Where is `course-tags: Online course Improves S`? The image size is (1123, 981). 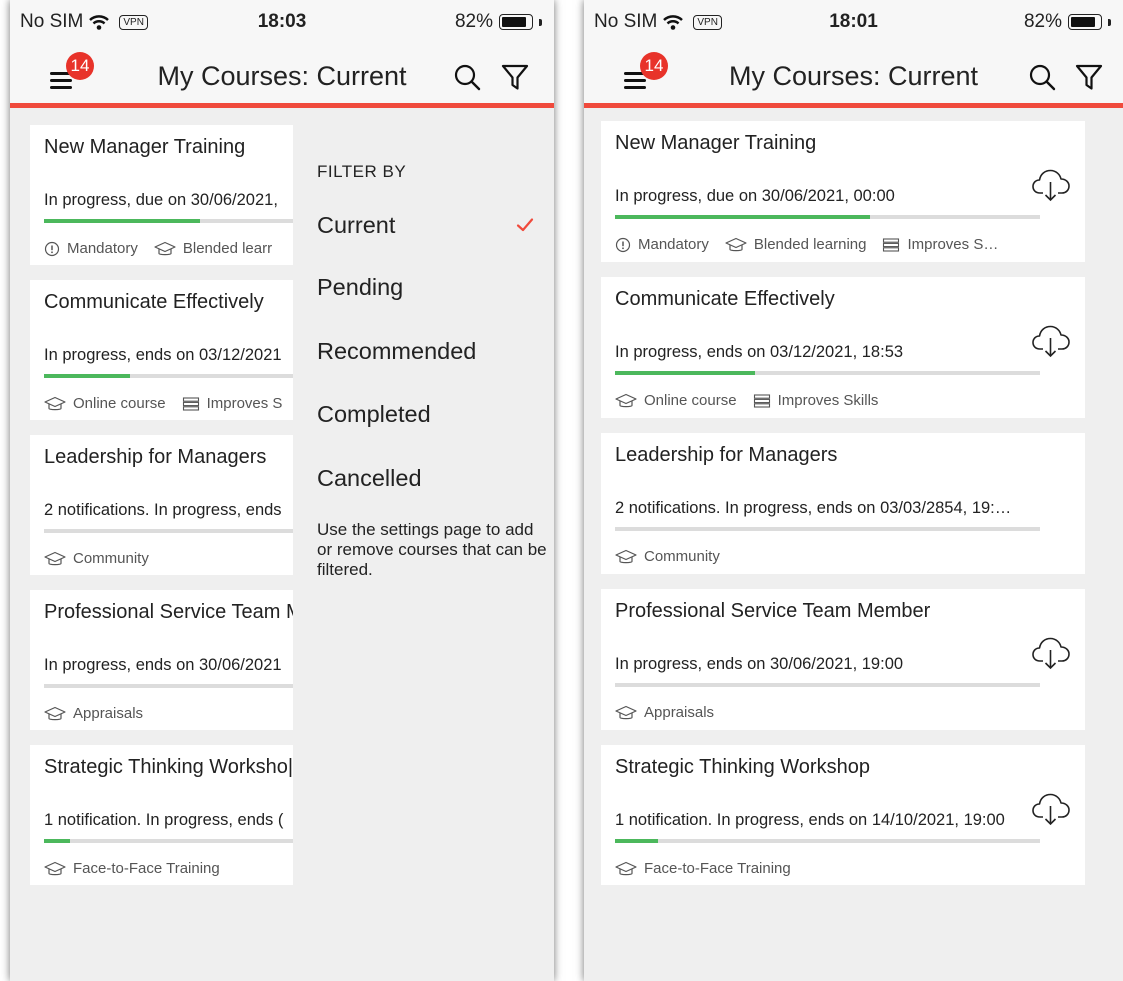
course-tags: Online course Improves S is located at coordinates (163, 403).